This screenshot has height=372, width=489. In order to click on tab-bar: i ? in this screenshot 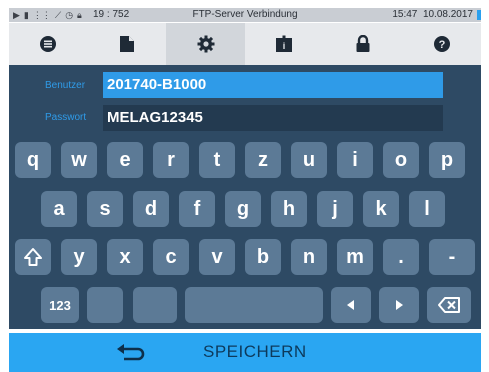, I will do `click(245, 44)`.